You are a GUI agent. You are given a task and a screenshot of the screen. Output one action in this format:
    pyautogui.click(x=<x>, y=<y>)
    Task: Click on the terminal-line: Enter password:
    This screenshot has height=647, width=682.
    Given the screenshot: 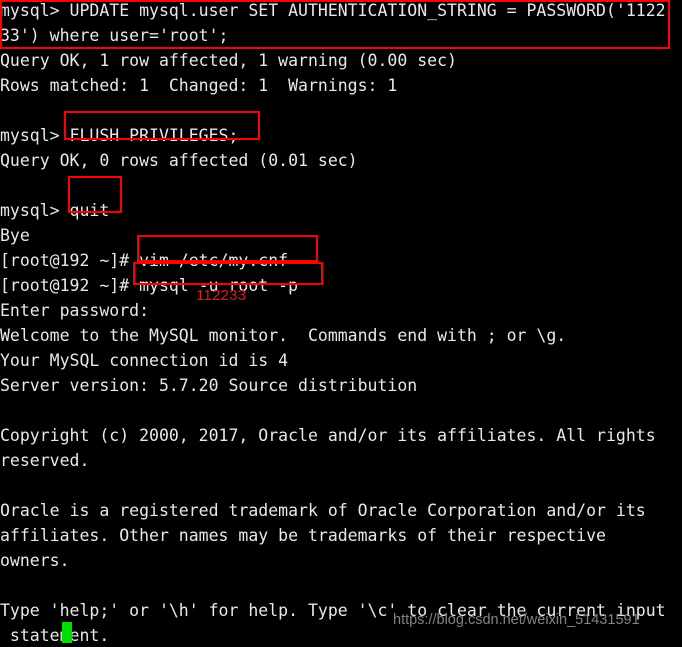 What is the action you would take?
    pyautogui.click(x=75, y=310)
    